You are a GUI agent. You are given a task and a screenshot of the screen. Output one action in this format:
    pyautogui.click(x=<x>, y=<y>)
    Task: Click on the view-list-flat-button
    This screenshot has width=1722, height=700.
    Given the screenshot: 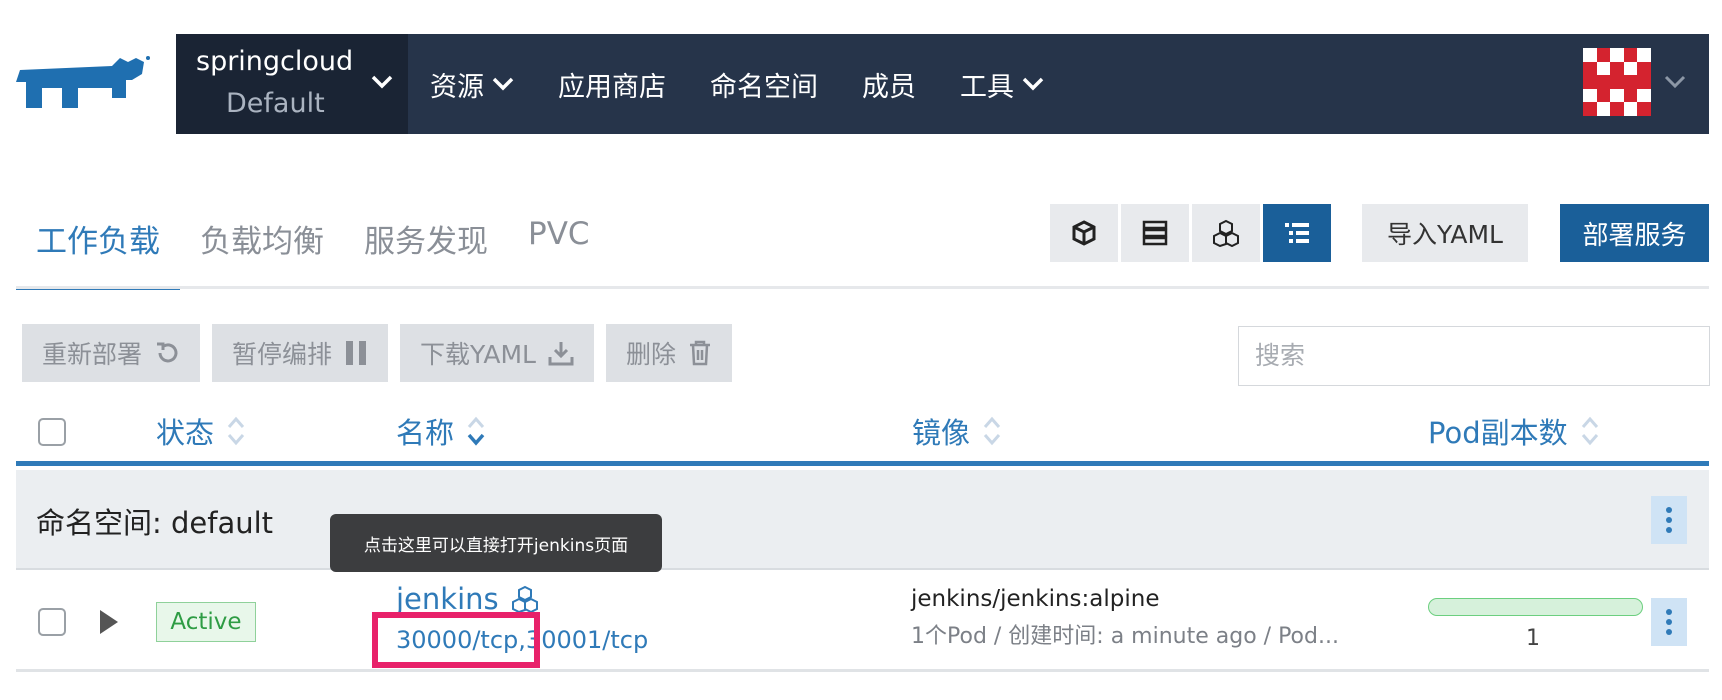 What is the action you would take?
    pyautogui.click(x=1155, y=233)
    